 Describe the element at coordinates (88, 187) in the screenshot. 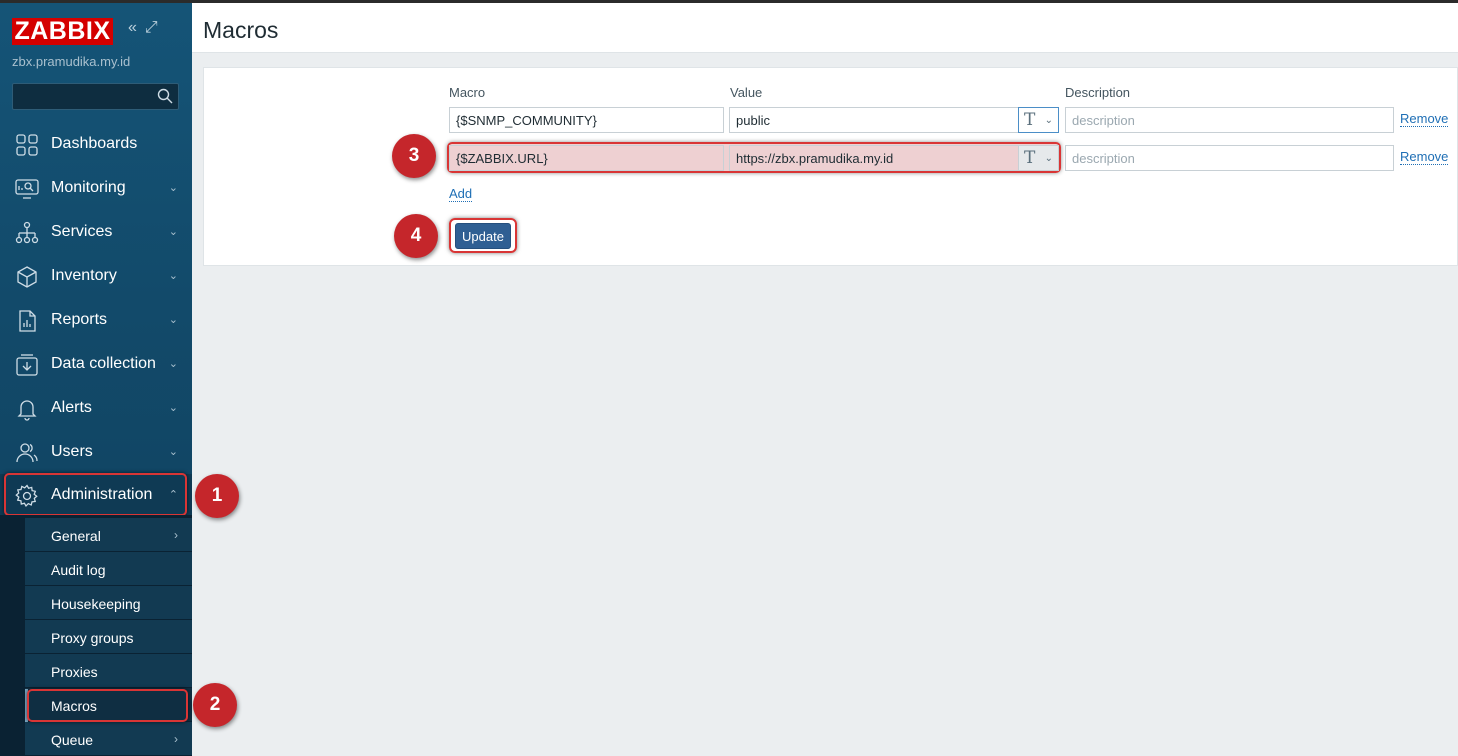

I see `sidebar-item-label: Monitoring` at that location.